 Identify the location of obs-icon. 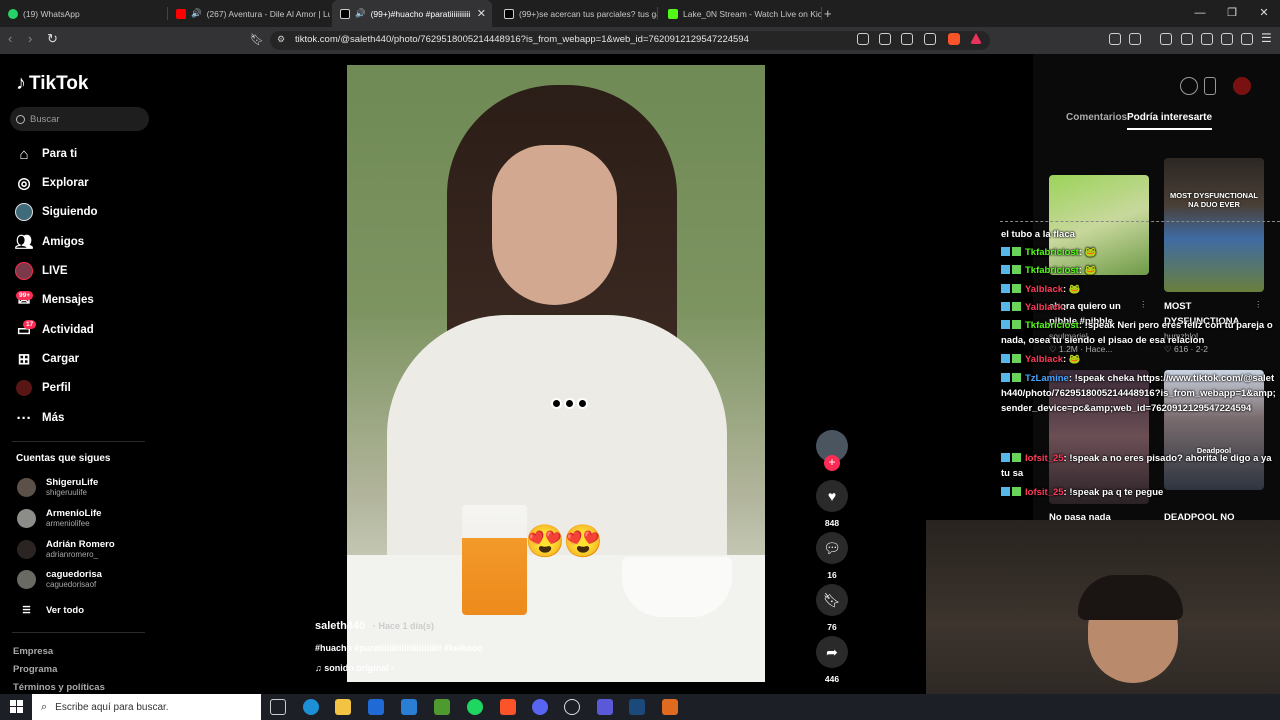
(572, 707).